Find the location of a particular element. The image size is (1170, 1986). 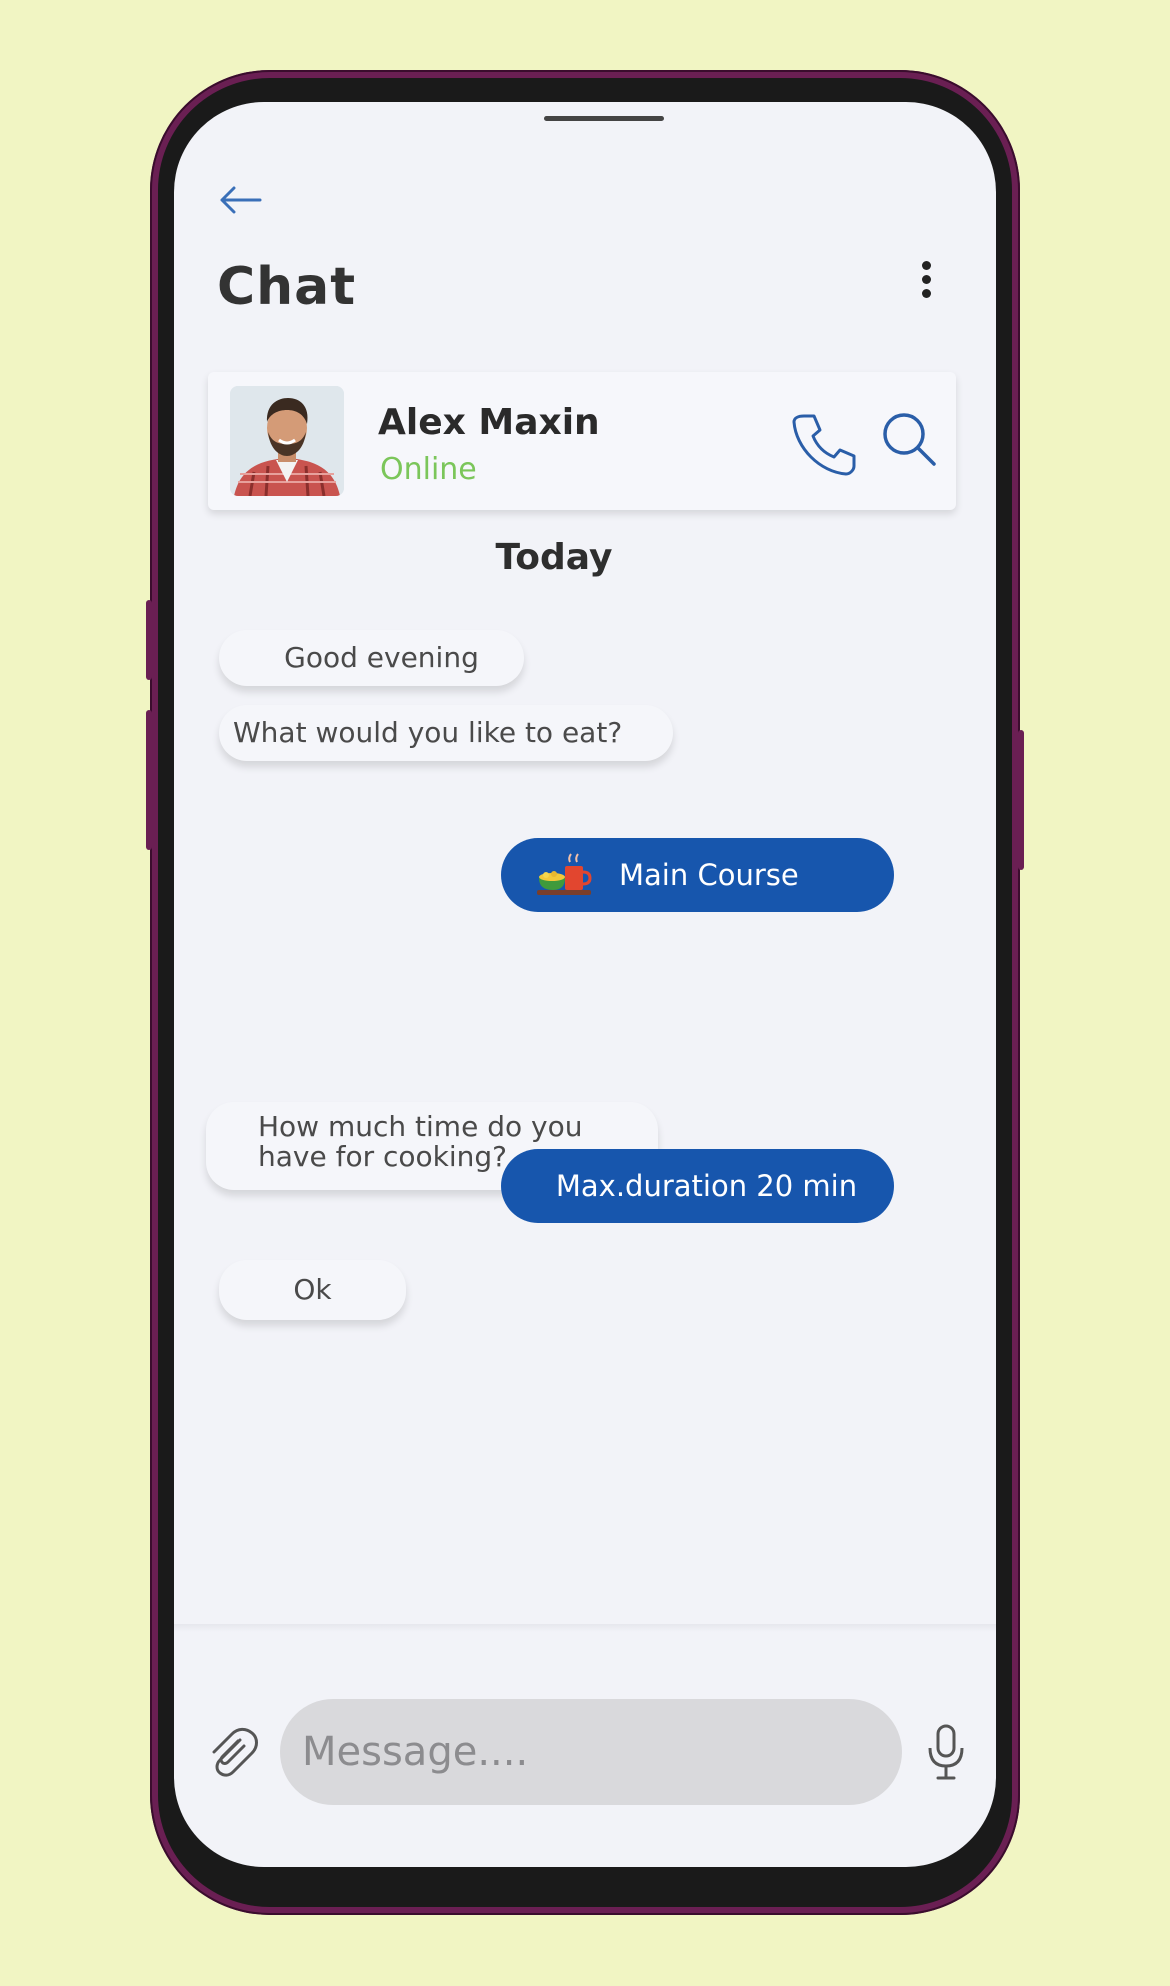

message-outgoing: Main Course is located at coordinates (697, 875).